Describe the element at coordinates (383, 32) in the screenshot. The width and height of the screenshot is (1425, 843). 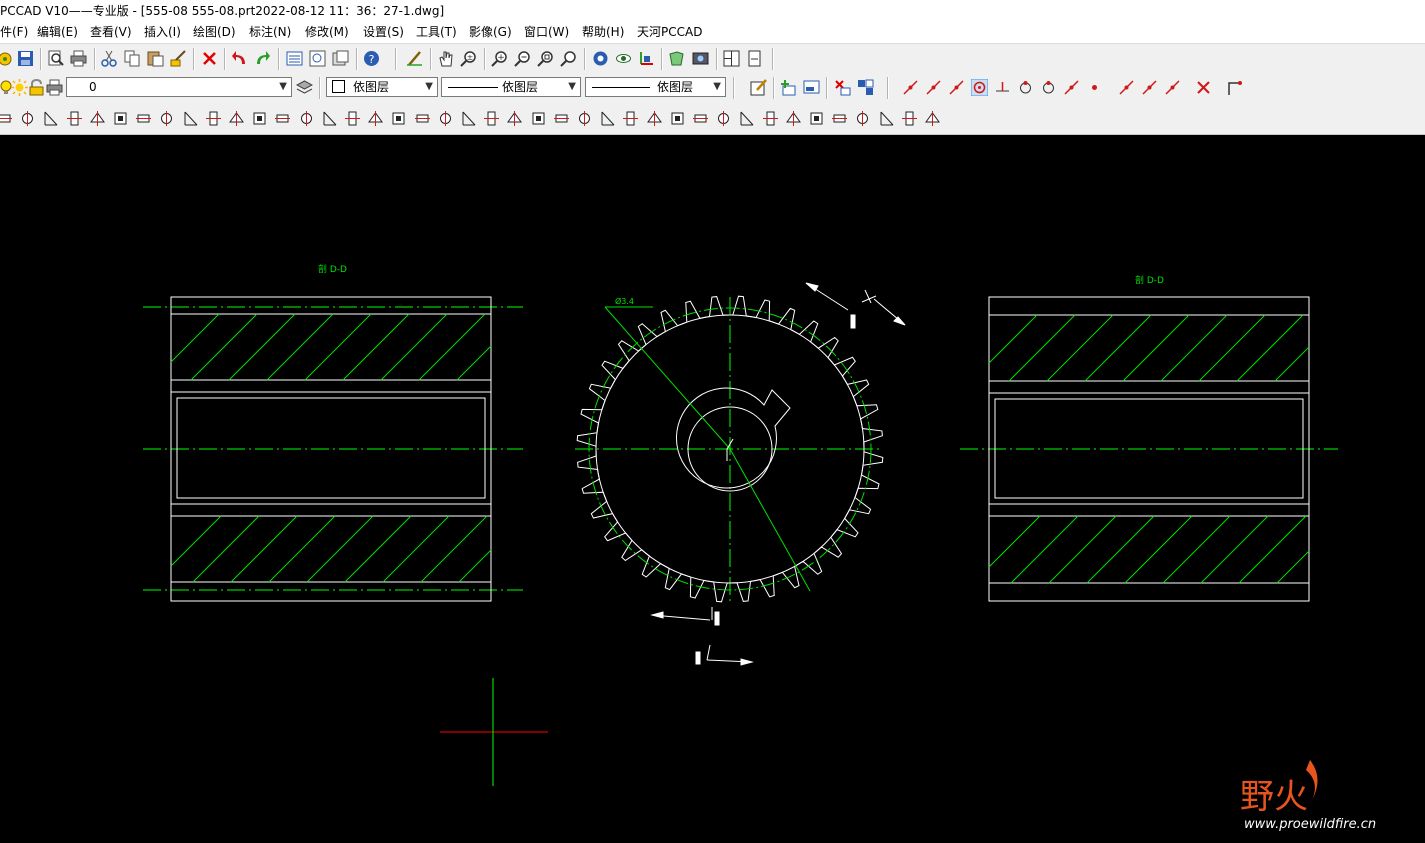
I see `menu-settings: 设置(S)` at that location.